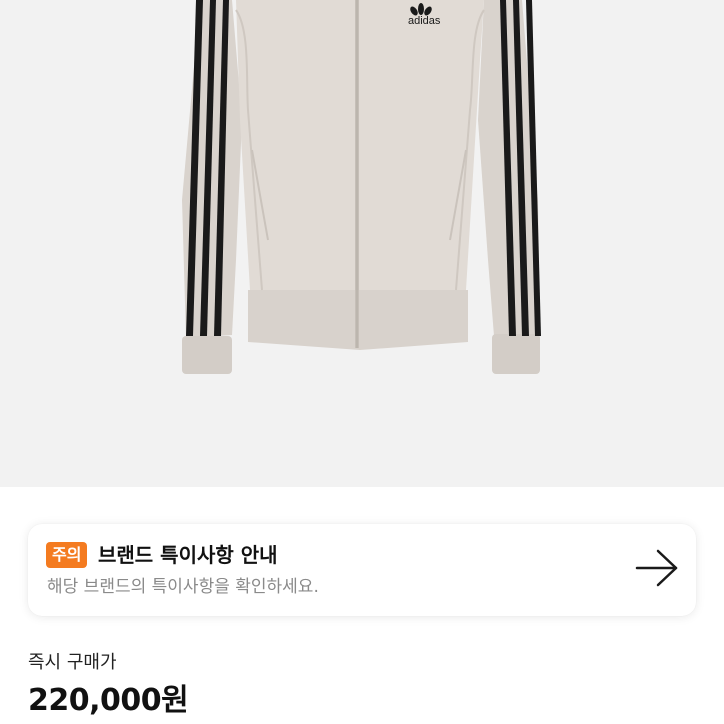 Image resolution: width=724 pixels, height=724 pixels. Describe the element at coordinates (67, 555) in the screenshot. I see `notice-badge: 주의` at that location.